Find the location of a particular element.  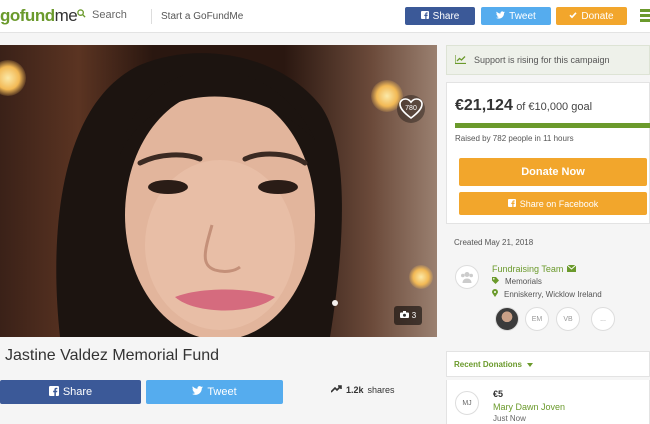

start-gofundme-link: Start a GoFundMe is located at coordinates (202, 16).